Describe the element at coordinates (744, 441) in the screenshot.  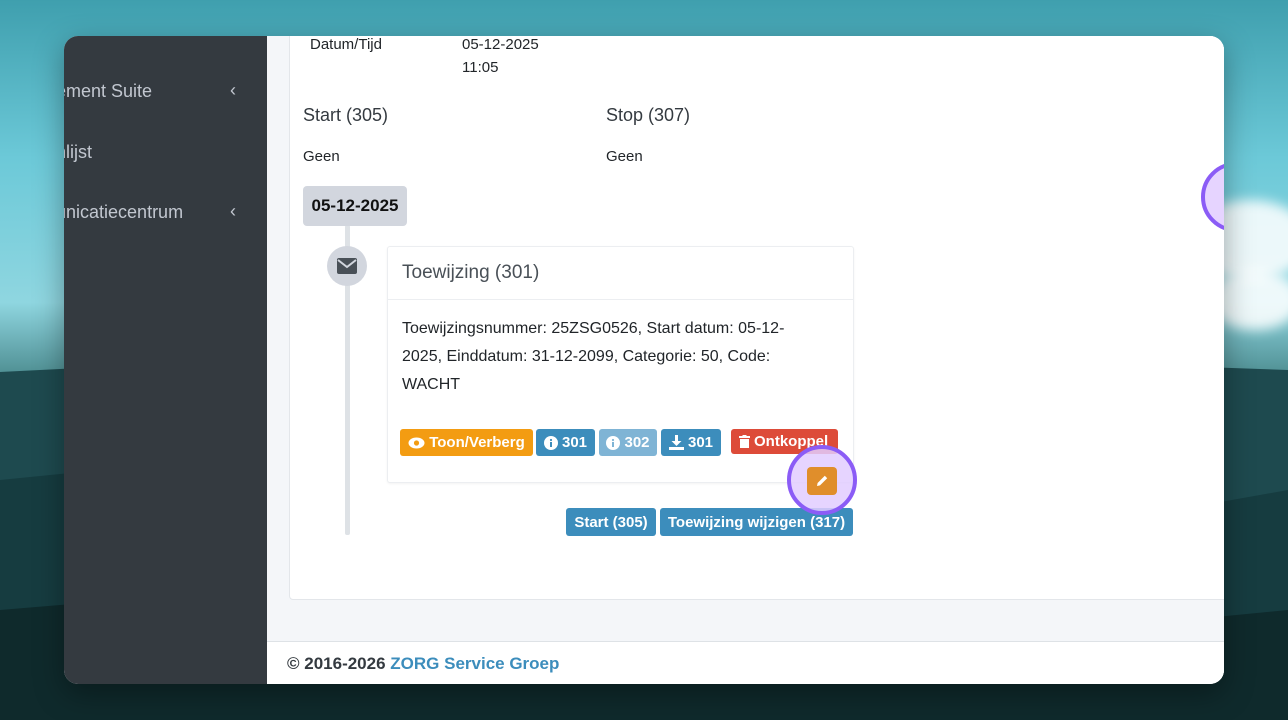
I see `trash-icon` at that location.